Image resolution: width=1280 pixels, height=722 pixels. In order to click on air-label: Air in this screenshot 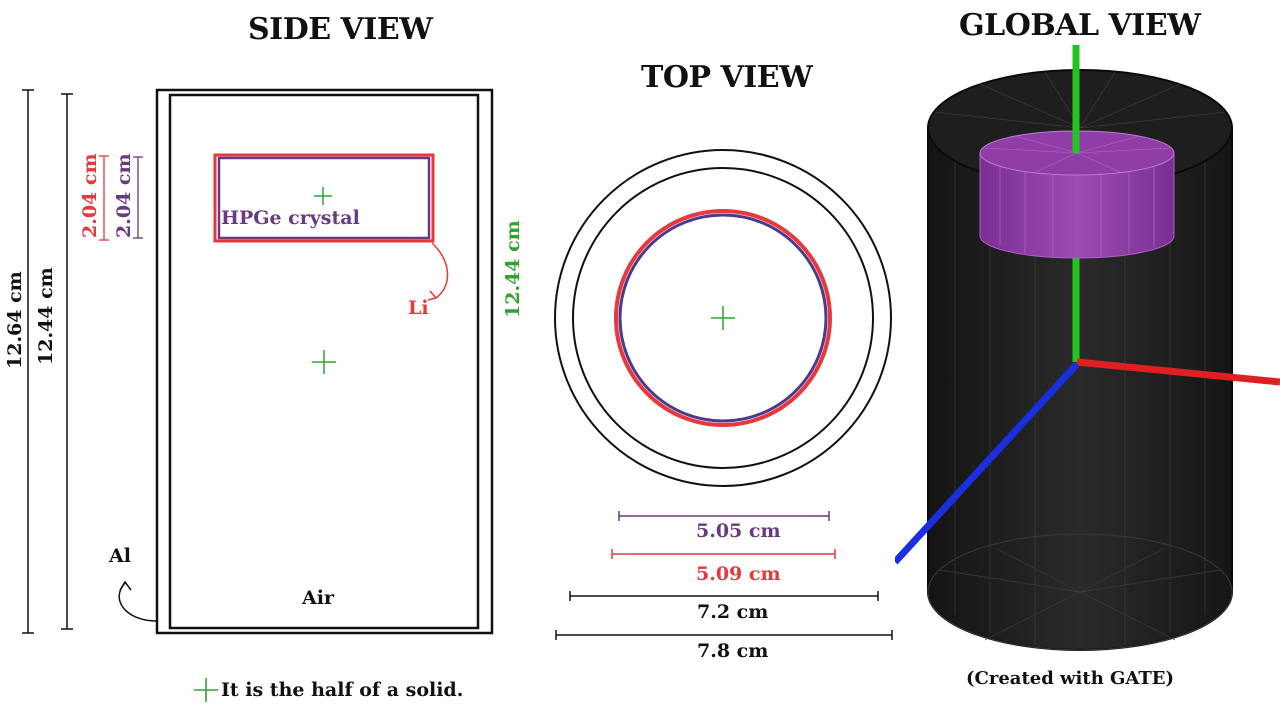, I will do `click(318, 598)`.